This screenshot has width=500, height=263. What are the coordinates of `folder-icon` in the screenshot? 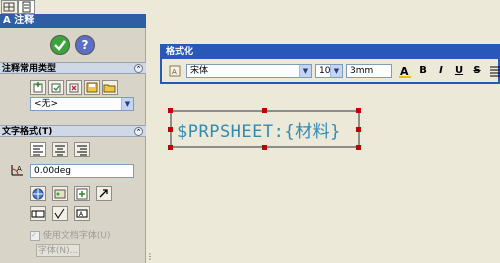 It's located at (109, 88).